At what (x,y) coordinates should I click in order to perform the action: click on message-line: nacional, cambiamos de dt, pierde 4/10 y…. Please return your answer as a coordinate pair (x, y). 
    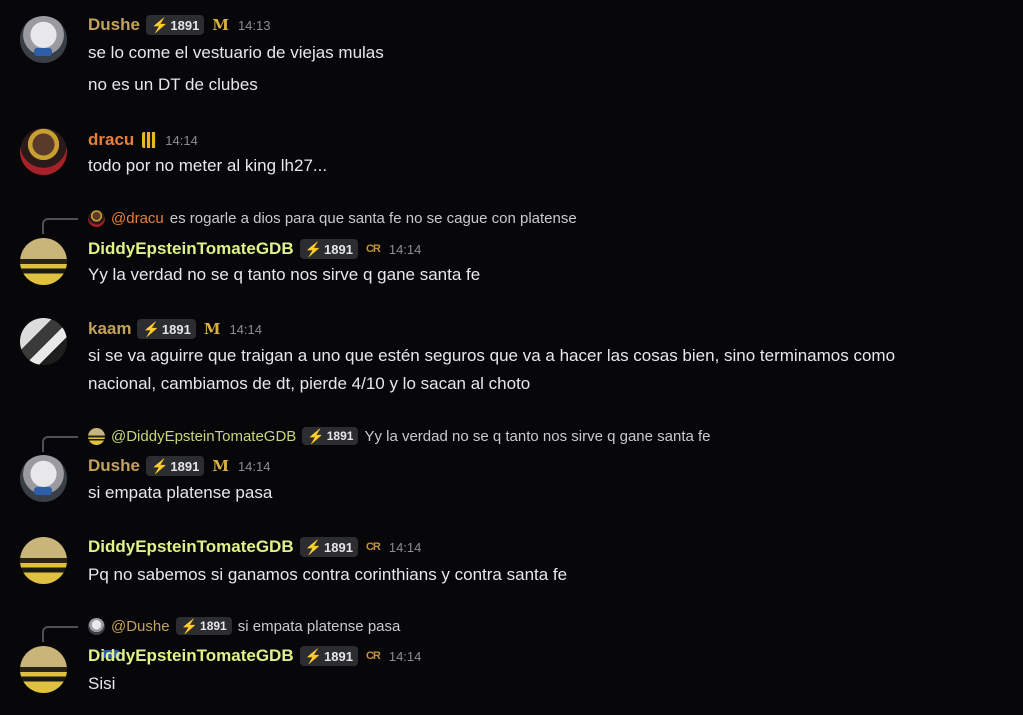
    Looking at the image, I should click on (309, 383).